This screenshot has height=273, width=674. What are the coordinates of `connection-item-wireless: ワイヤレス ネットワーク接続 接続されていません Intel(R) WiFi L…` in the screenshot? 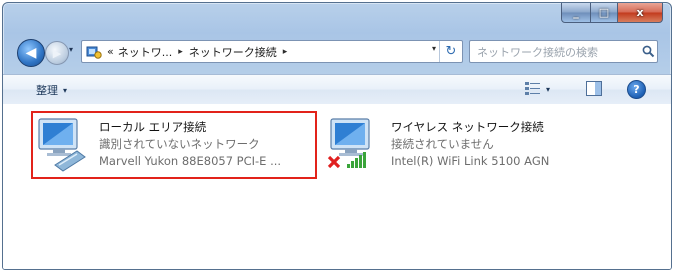 It's located at (475, 145).